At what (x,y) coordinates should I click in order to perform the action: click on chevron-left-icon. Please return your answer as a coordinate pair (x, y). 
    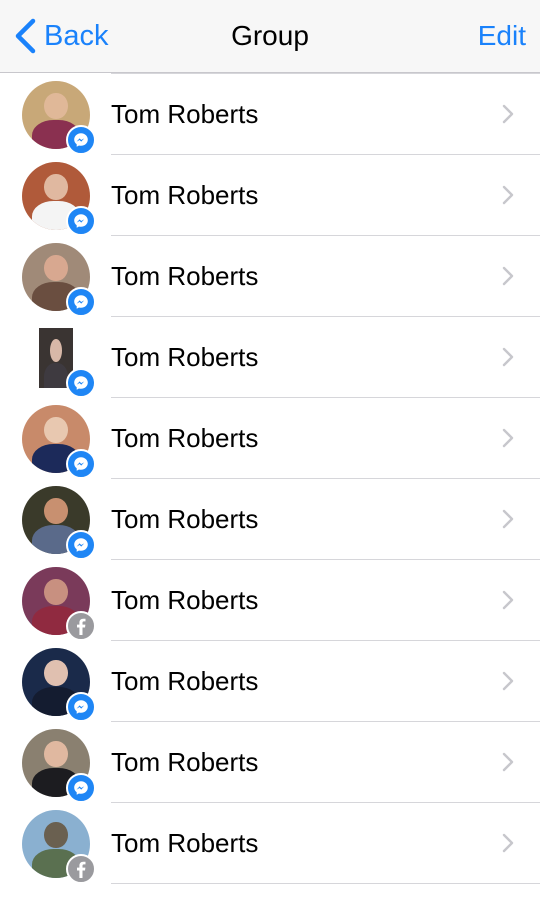
    Looking at the image, I should click on (25, 36).